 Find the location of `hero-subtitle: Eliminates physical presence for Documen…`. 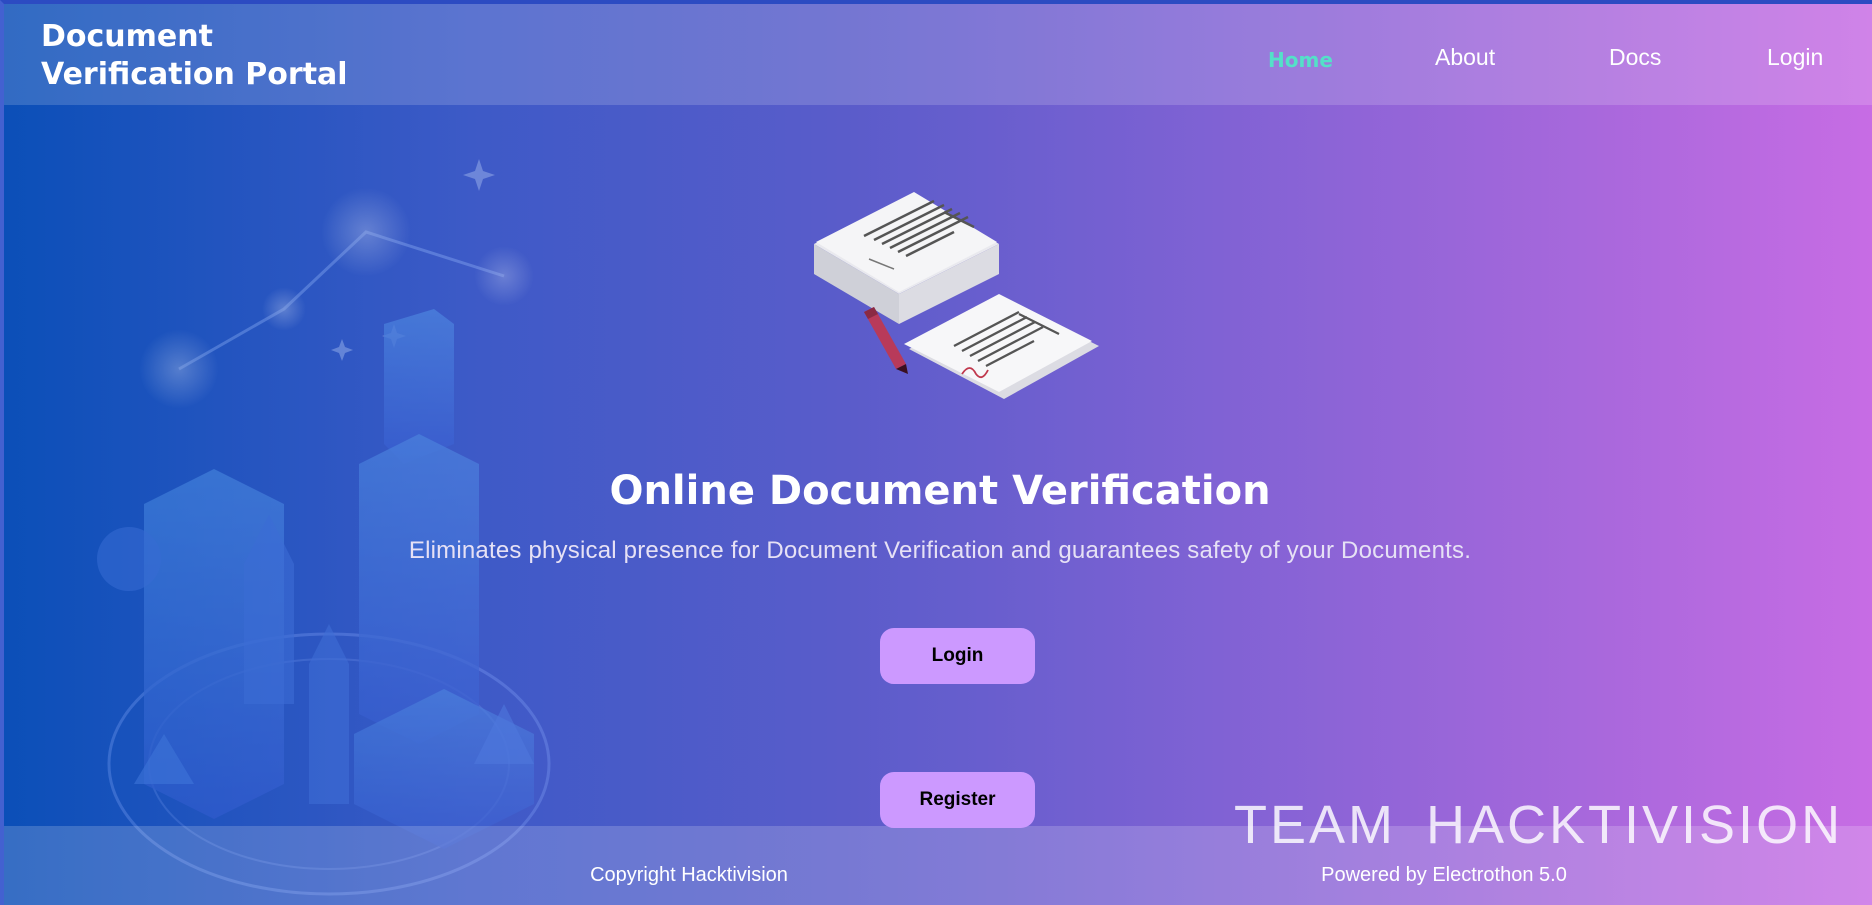

hero-subtitle: Eliminates physical presence for Documen… is located at coordinates (940, 550).